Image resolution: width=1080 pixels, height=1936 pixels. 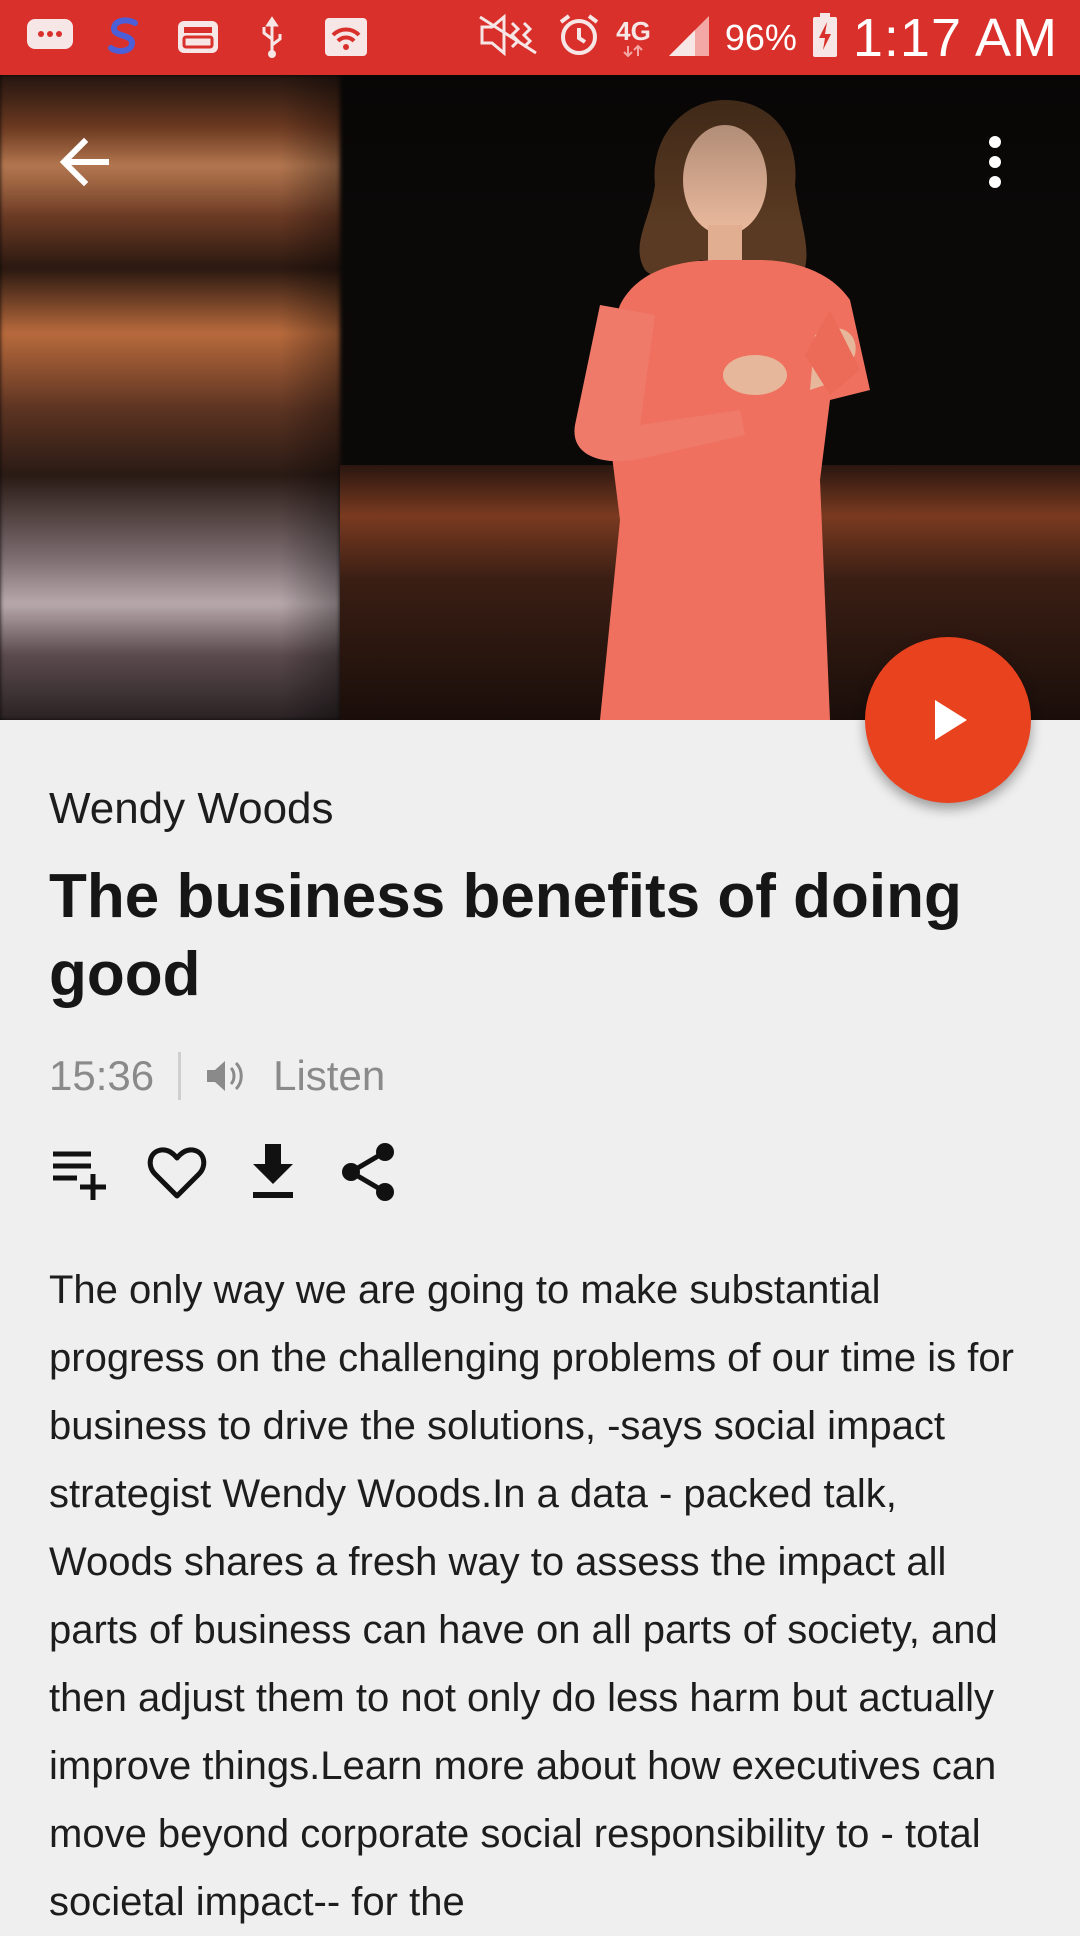 I want to click on add-to-playlist-icon, so click(x=79, y=1175).